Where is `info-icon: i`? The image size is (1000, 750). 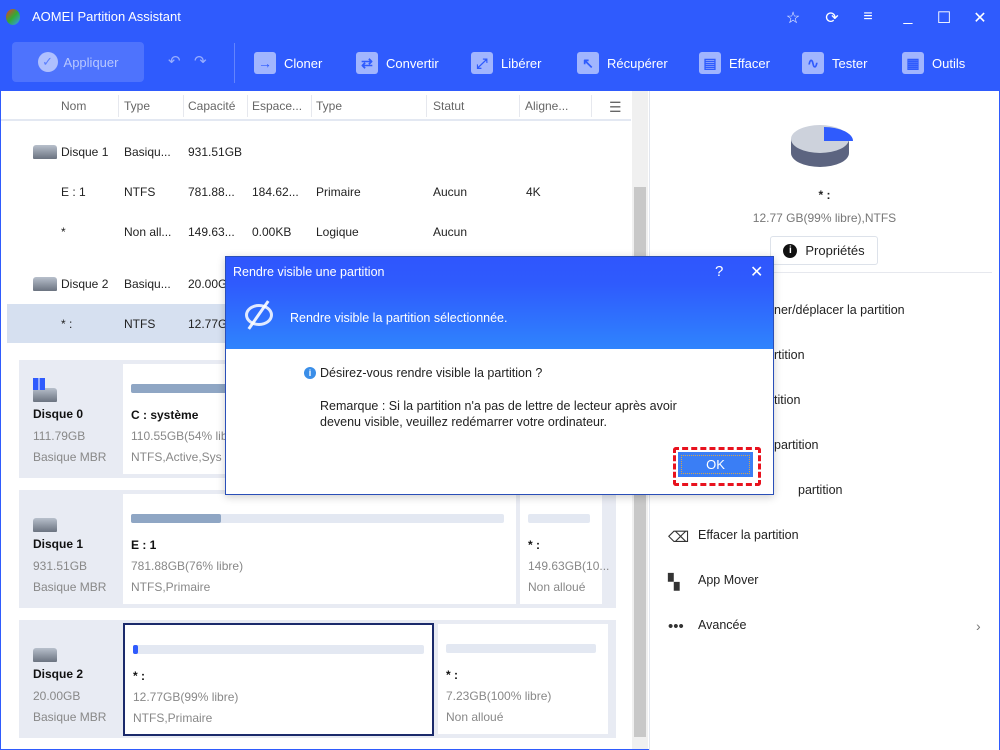
info-icon: i is located at coordinates (790, 250).